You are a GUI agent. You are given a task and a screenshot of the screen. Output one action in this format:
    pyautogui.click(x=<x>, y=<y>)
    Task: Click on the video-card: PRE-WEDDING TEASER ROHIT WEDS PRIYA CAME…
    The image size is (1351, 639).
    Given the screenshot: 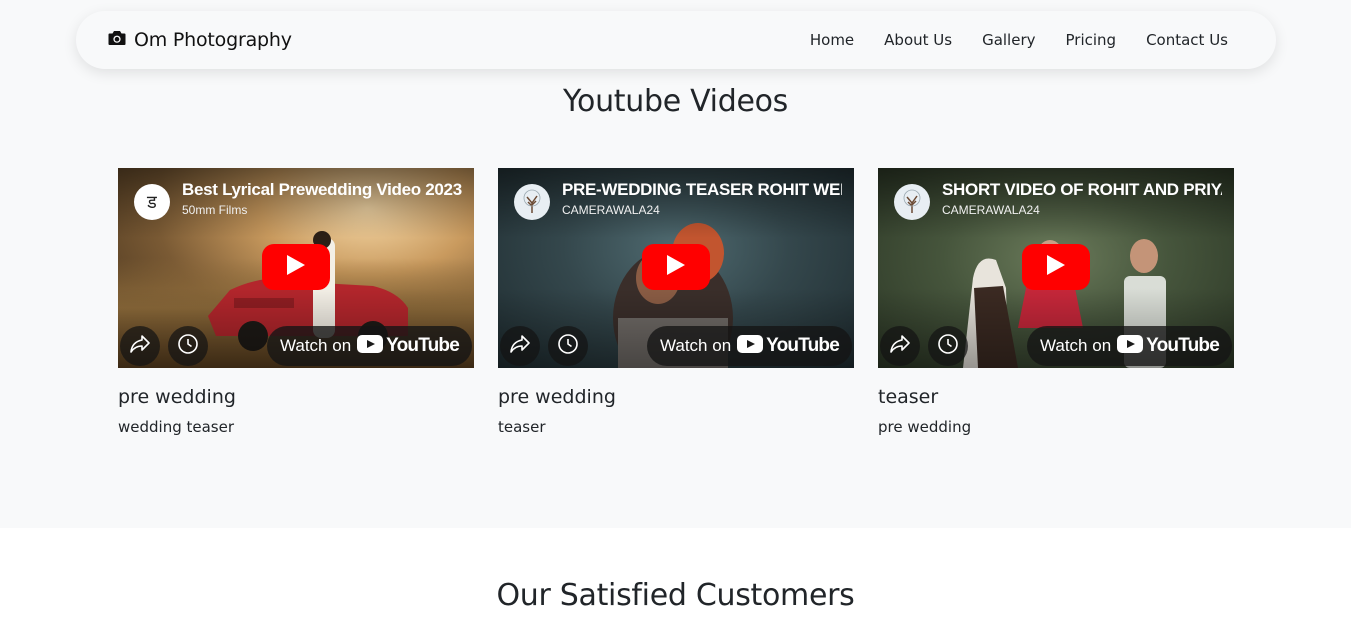 What is the action you would take?
    pyautogui.click(x=676, y=302)
    